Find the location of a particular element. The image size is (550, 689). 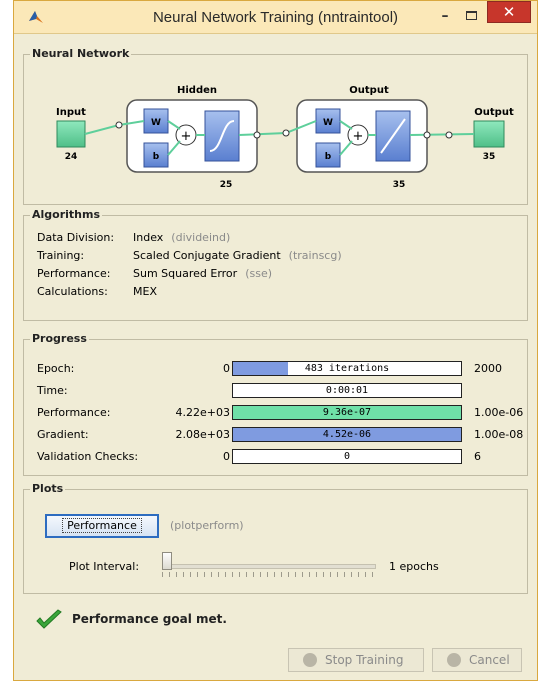

progress-label: Performance: is located at coordinates (74, 412).